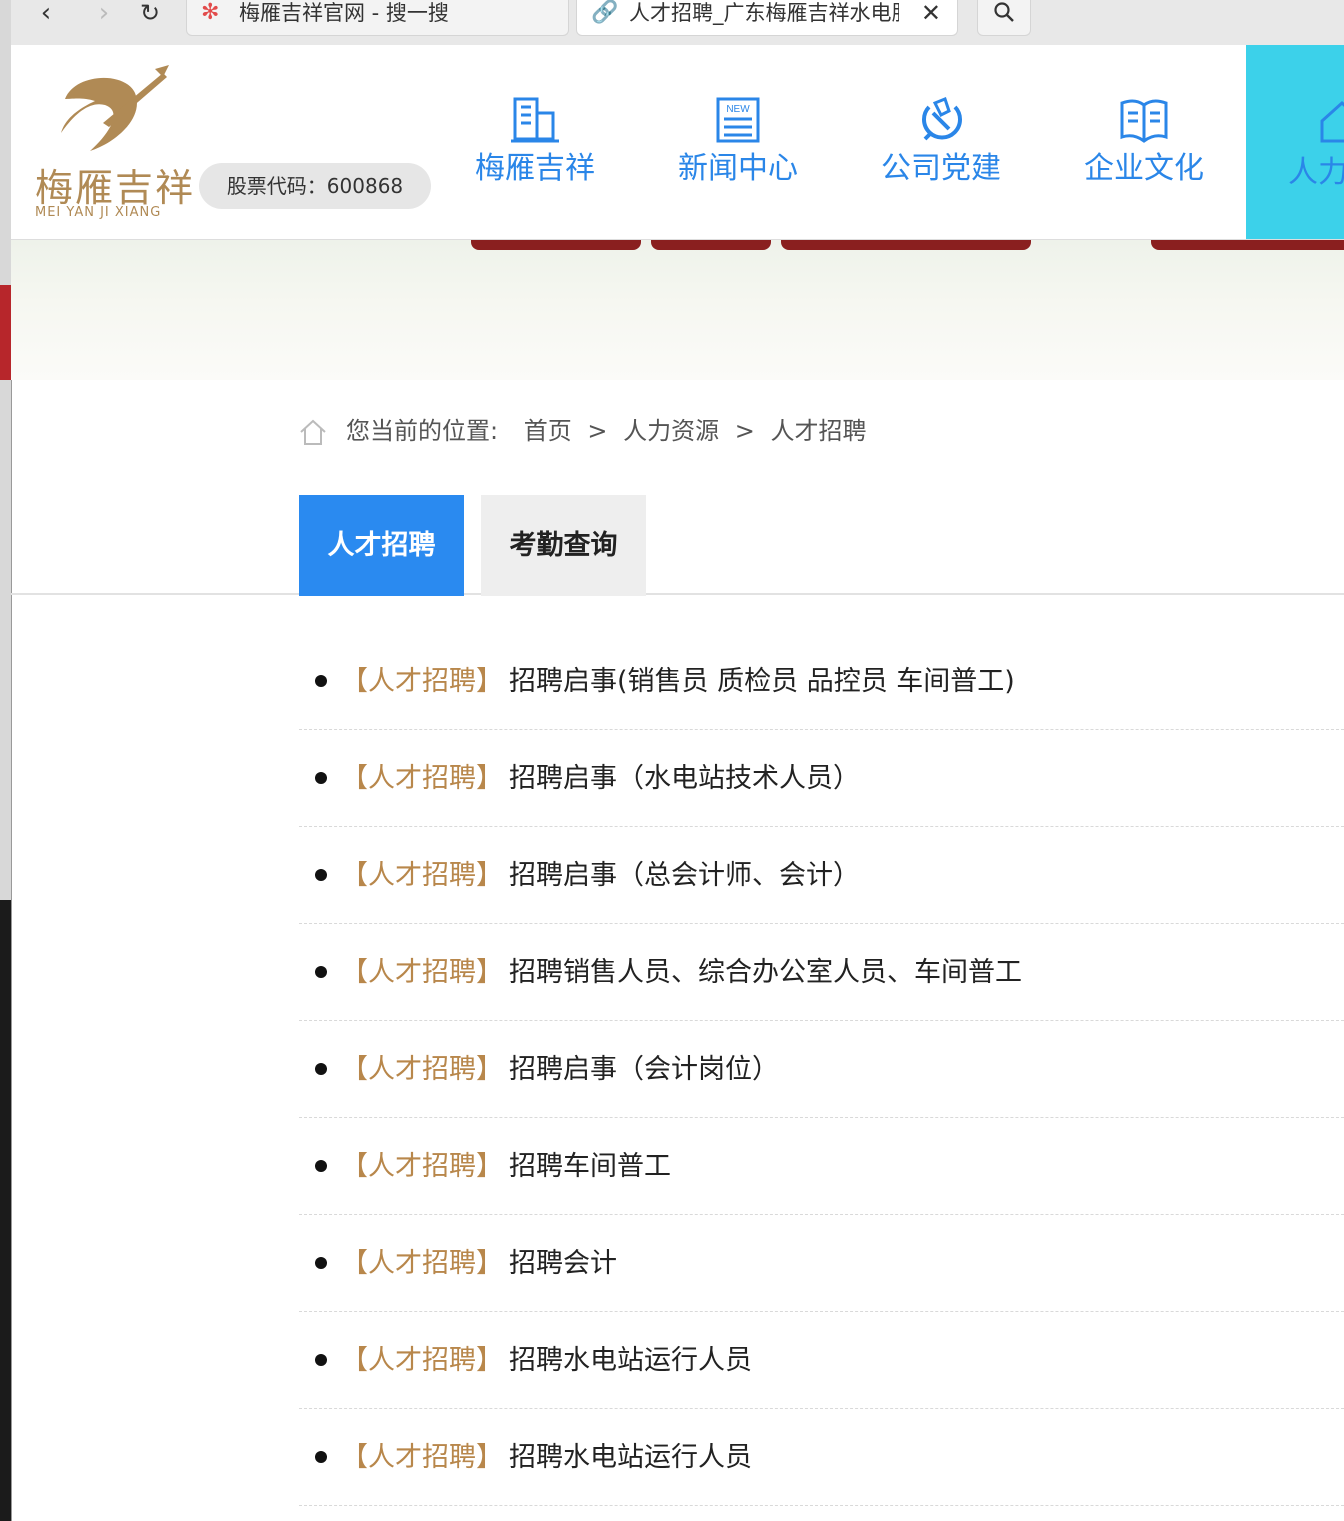 The height and width of the screenshot is (1521, 1344). I want to click on list-item-title: 招聘启事（总会计师、会计）, so click(684, 875).